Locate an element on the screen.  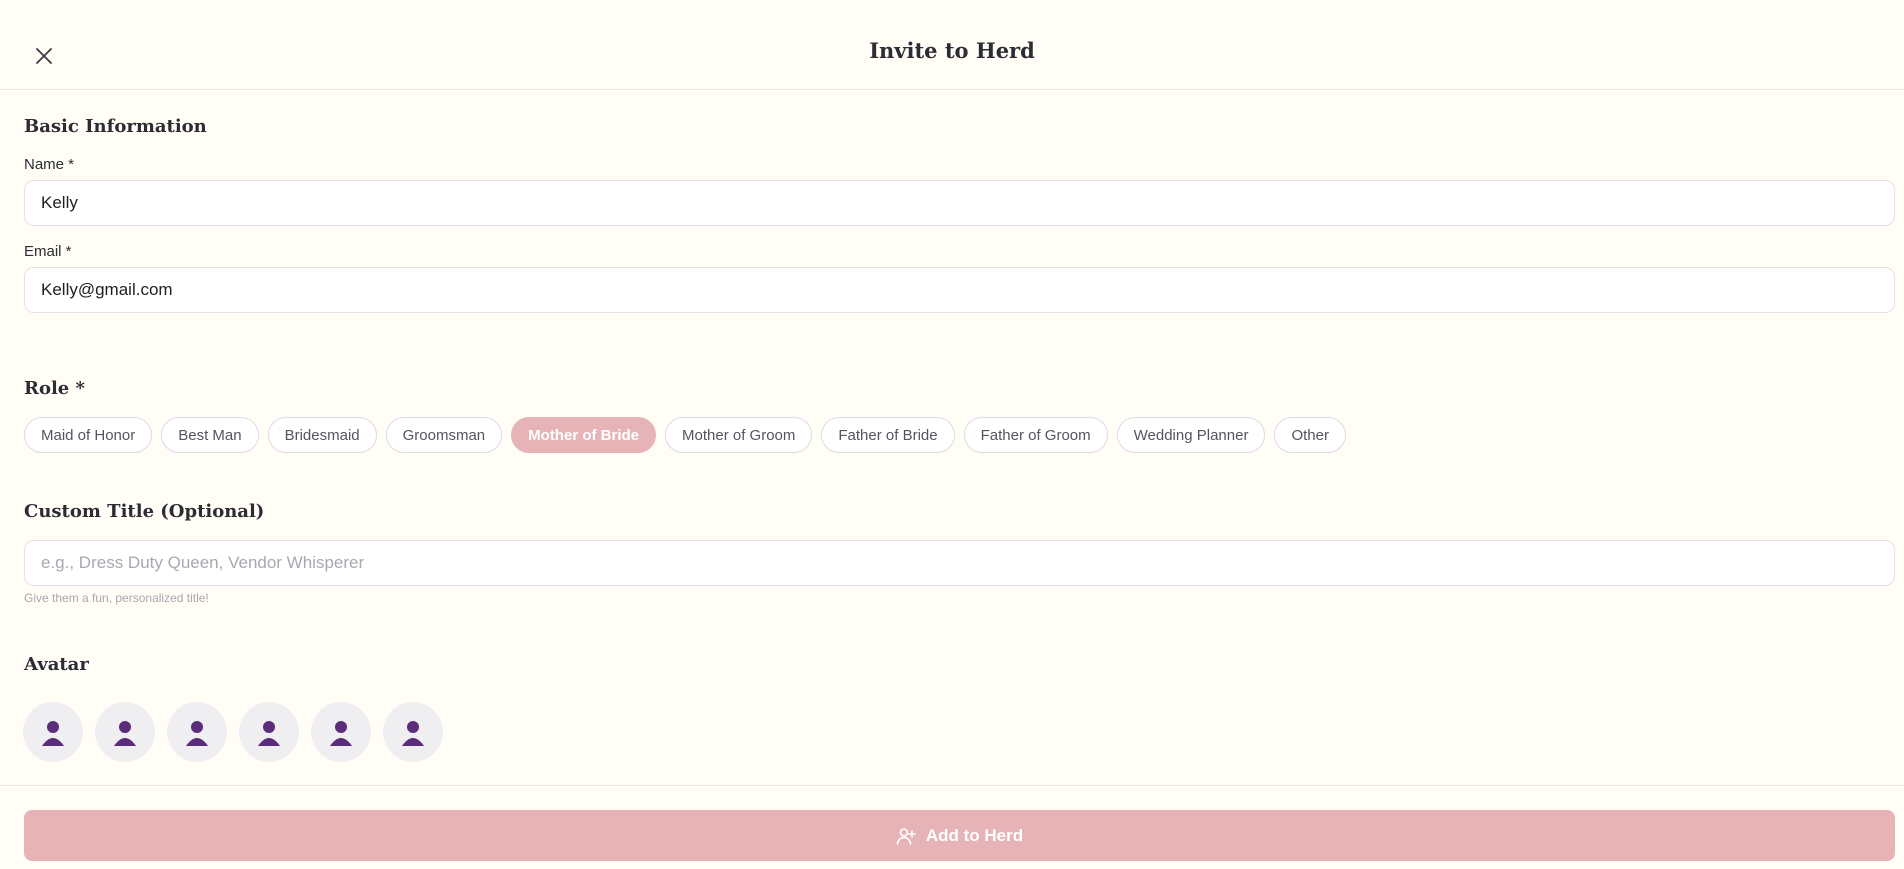
role-chip-mother-of-bride: Mother of Bride is located at coordinates (583, 435).